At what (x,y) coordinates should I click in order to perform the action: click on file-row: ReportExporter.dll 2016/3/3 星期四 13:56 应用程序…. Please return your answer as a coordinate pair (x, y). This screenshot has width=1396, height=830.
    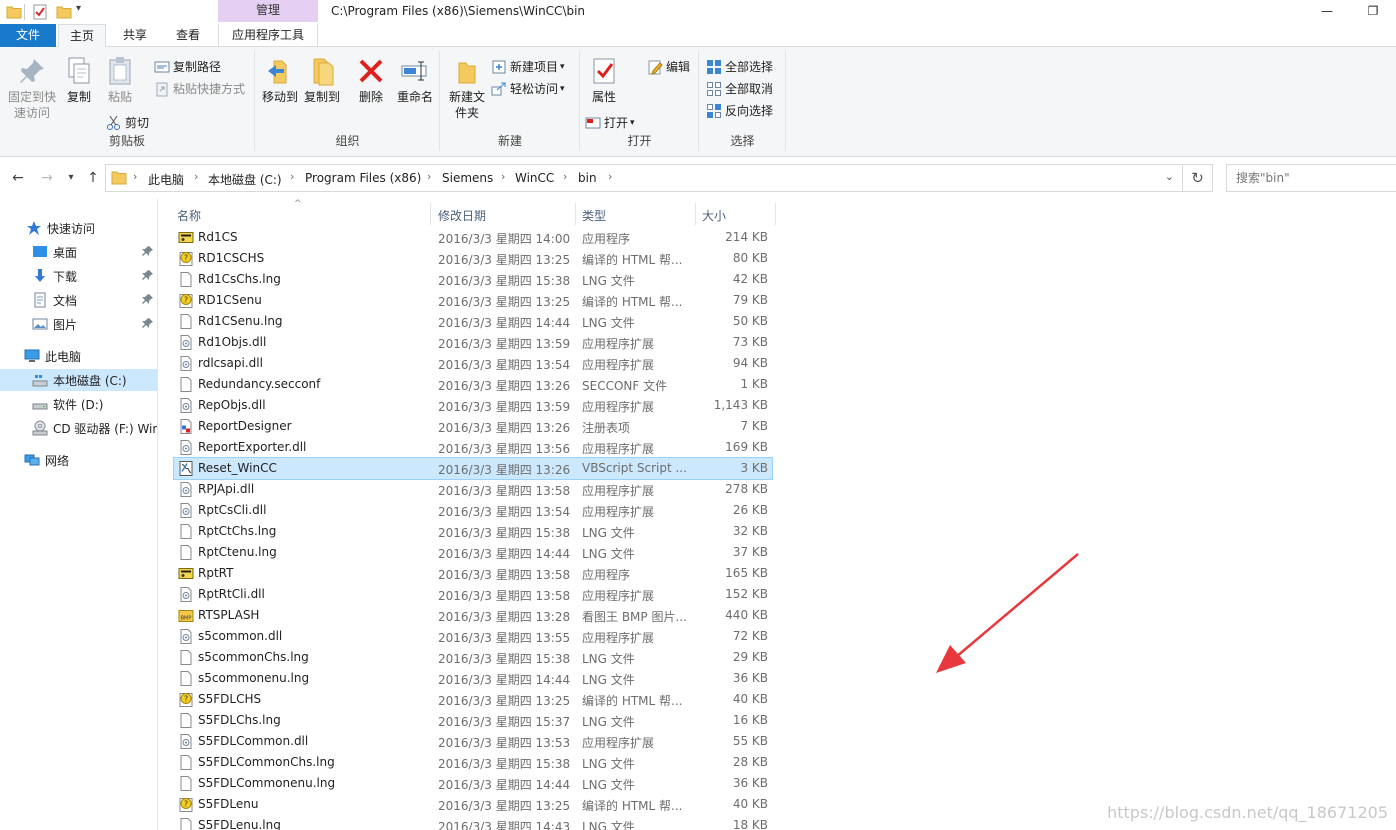
    Looking at the image, I should click on (473, 447).